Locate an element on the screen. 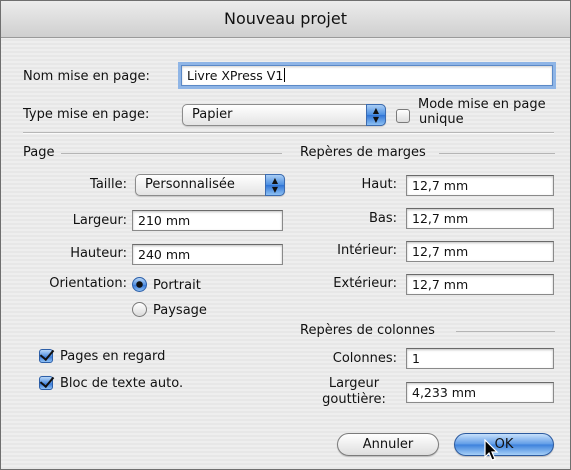 The image size is (571, 470). margins-section-title: Repères de marges is located at coordinates (363, 152).